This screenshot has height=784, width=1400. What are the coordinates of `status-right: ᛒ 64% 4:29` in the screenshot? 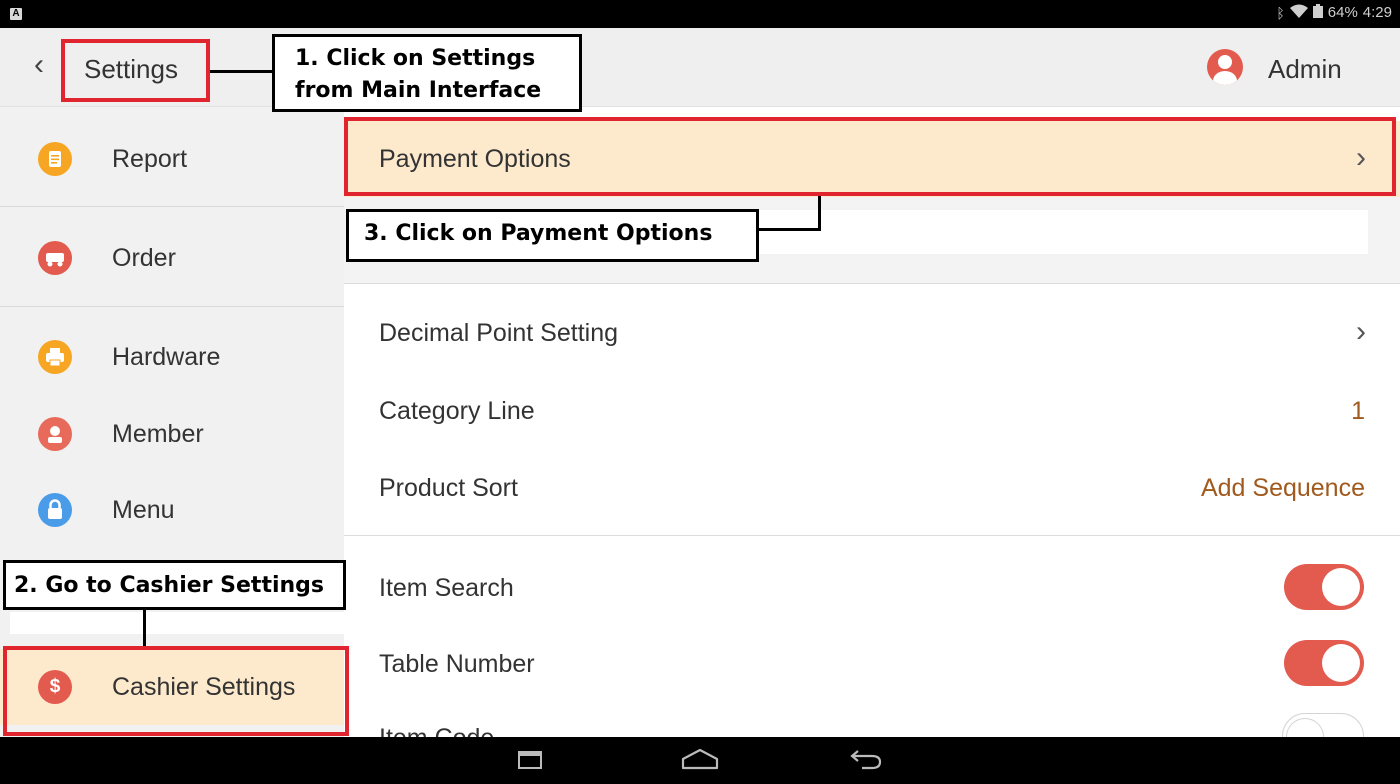 It's located at (1334, 12).